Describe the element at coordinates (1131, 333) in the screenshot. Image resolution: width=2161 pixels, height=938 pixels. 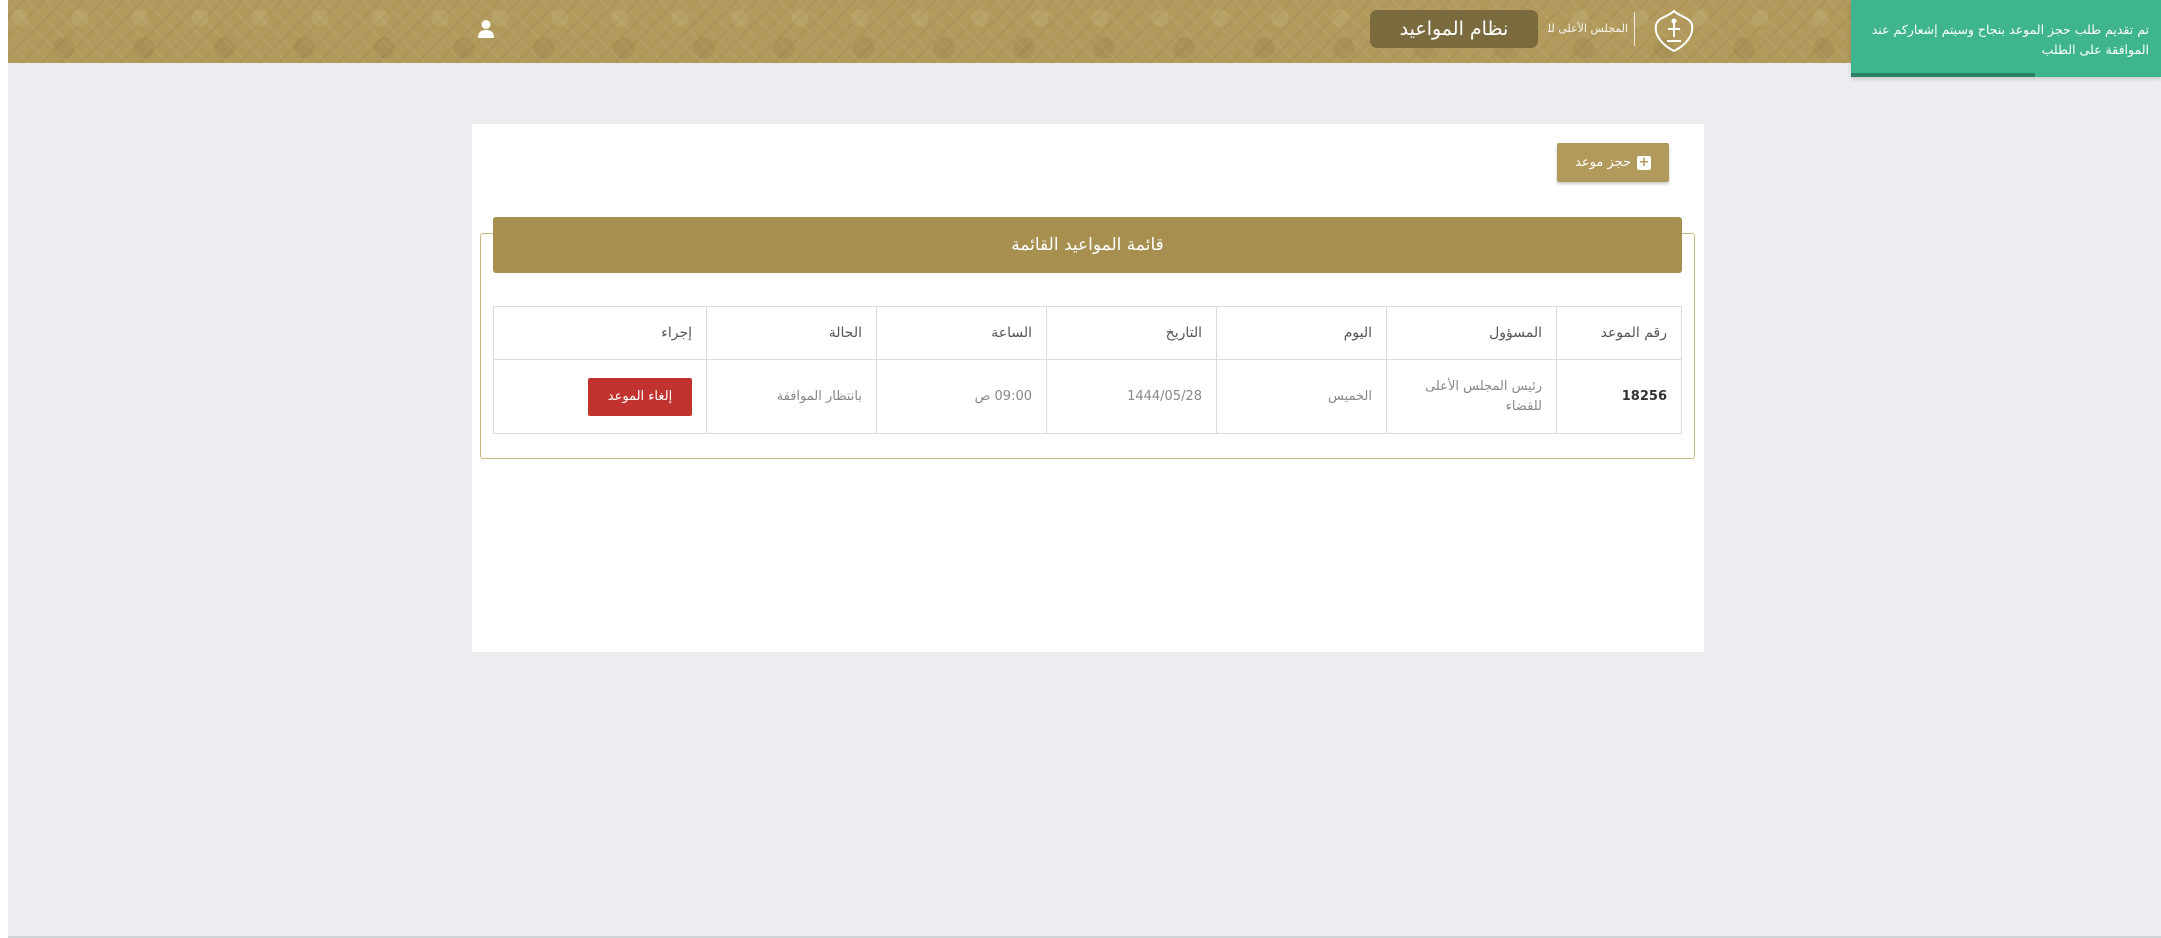
I see `column-header-date: التاريخ` at that location.